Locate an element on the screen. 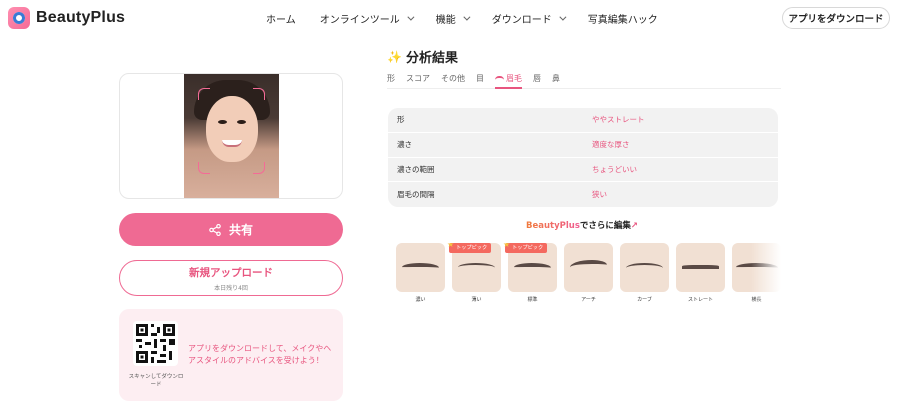 The width and height of the screenshot is (900, 408). tab-eyebrows: 眉毛 is located at coordinates (508, 81).